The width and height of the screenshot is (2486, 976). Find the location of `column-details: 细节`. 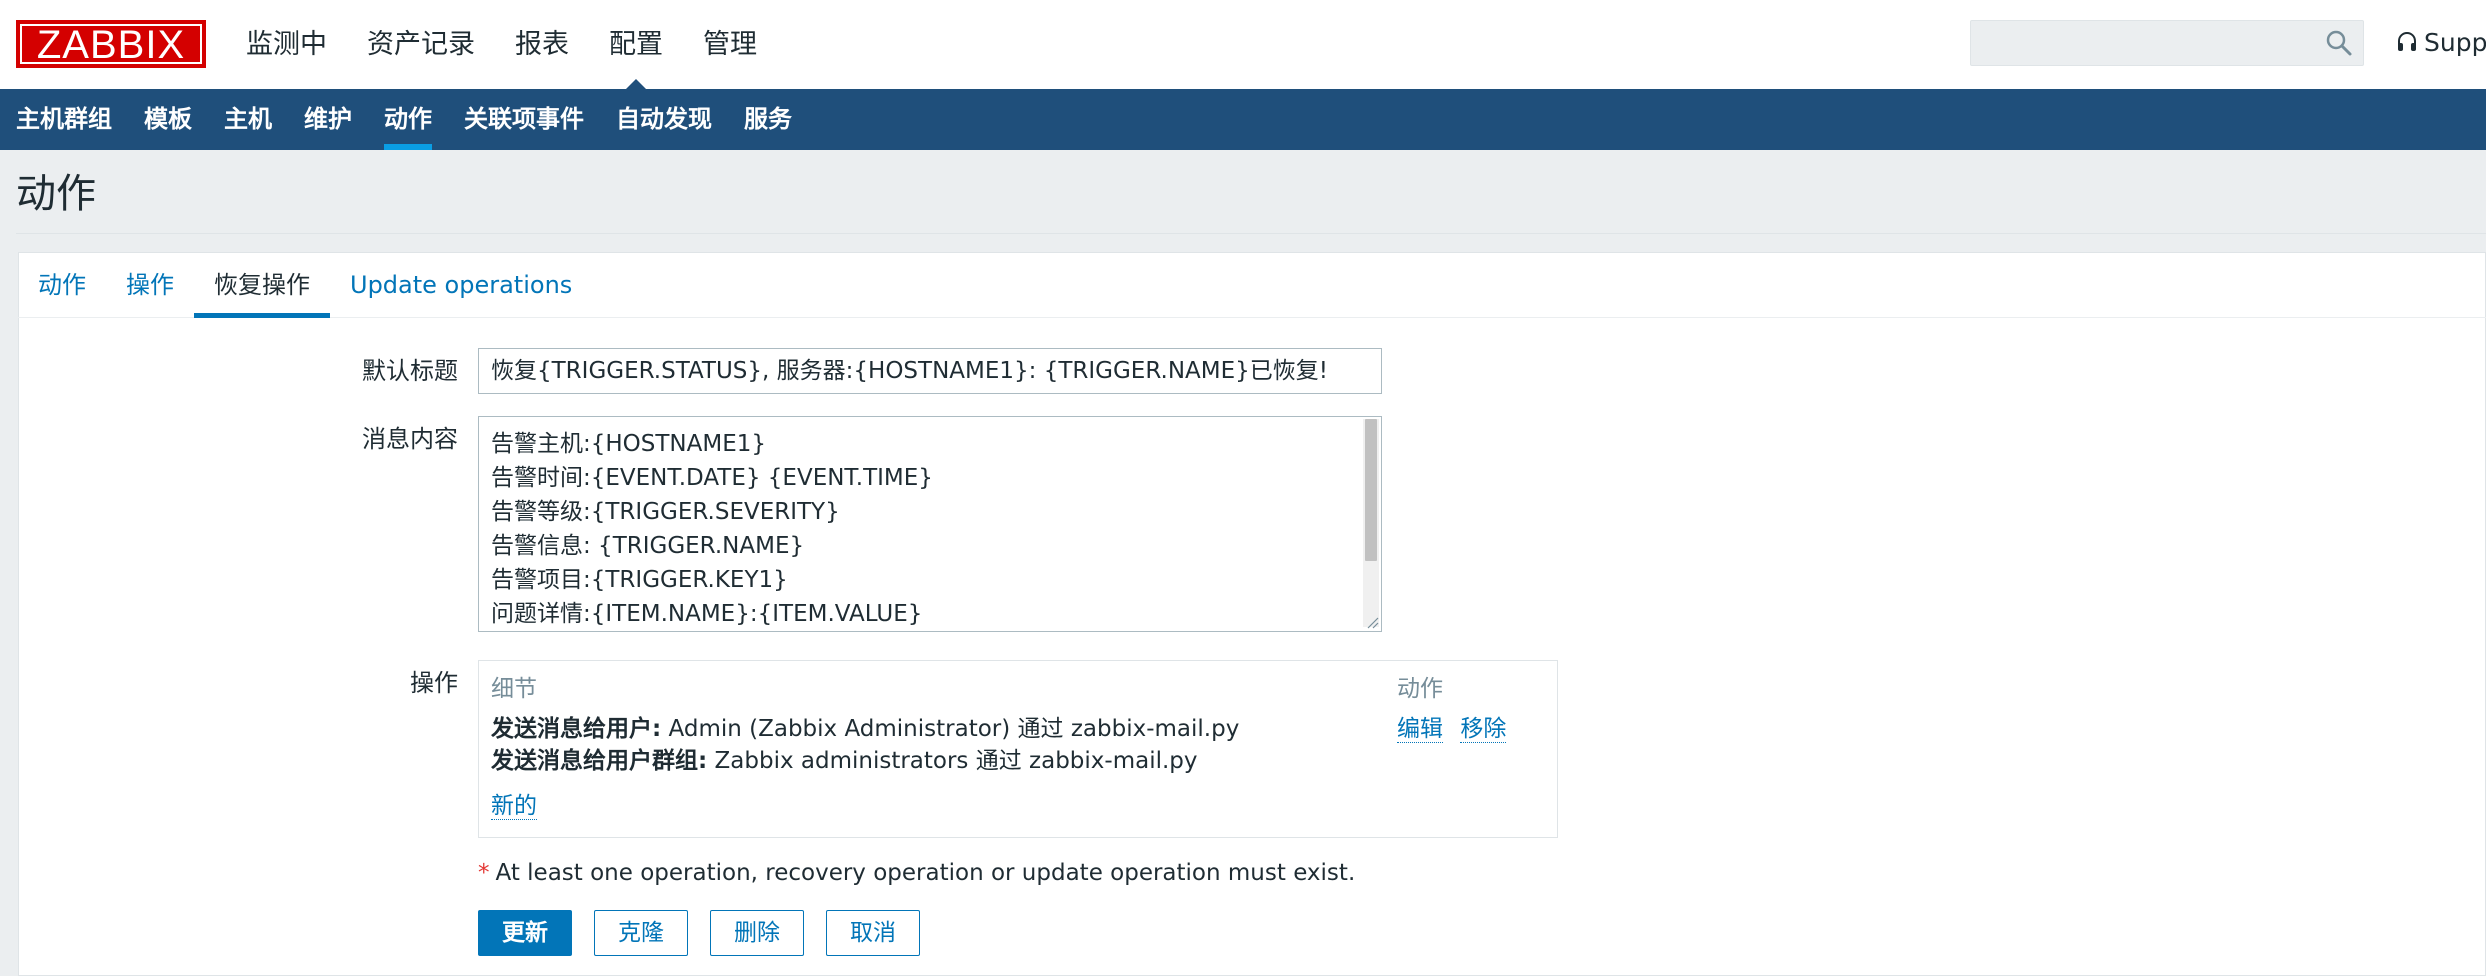

column-details: 细节 is located at coordinates (514, 689).